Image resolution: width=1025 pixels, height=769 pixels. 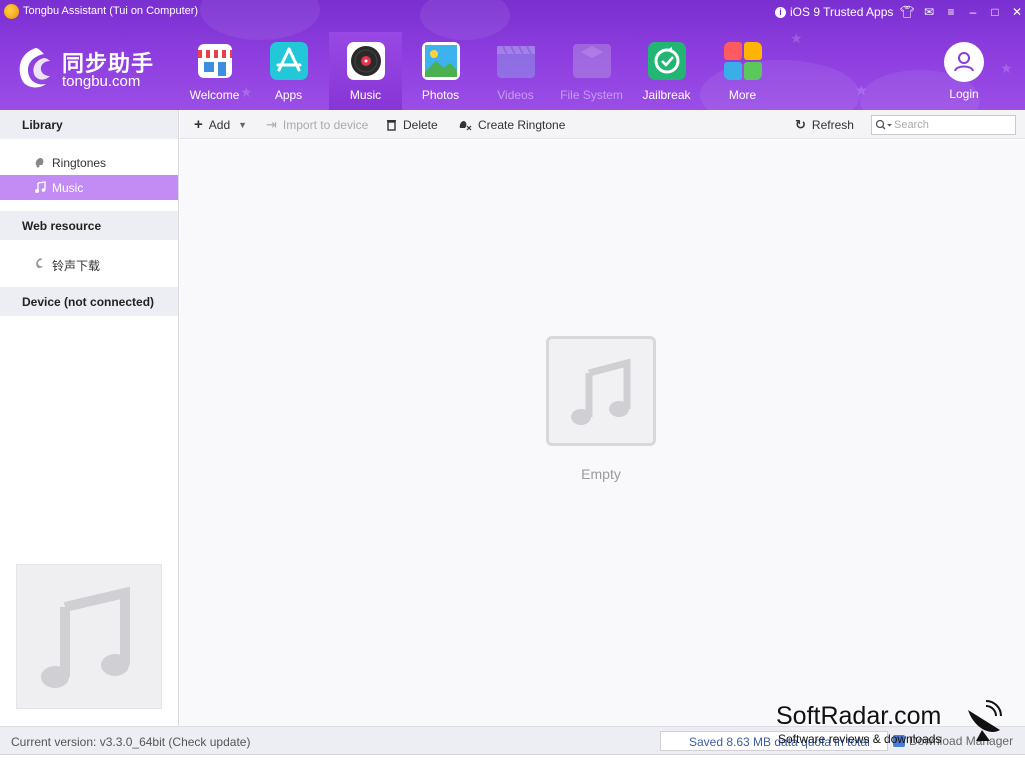 What do you see at coordinates (420, 125) in the screenshot?
I see `delete-label: Delete` at bounding box center [420, 125].